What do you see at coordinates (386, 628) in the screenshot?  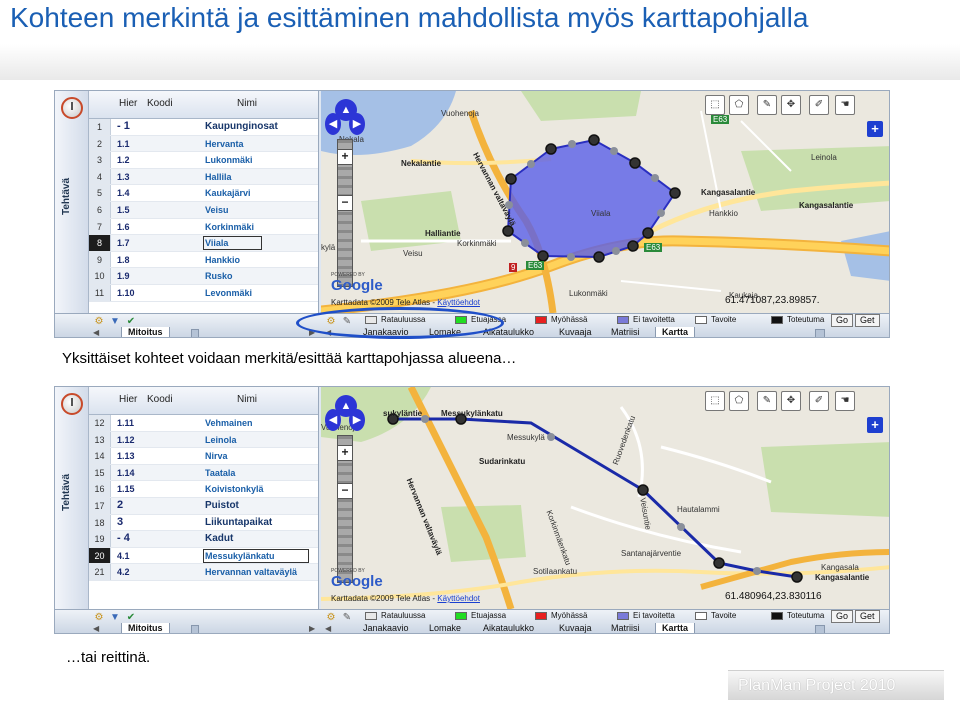 I see `tab-janakaavio: Janakaavio` at bounding box center [386, 628].